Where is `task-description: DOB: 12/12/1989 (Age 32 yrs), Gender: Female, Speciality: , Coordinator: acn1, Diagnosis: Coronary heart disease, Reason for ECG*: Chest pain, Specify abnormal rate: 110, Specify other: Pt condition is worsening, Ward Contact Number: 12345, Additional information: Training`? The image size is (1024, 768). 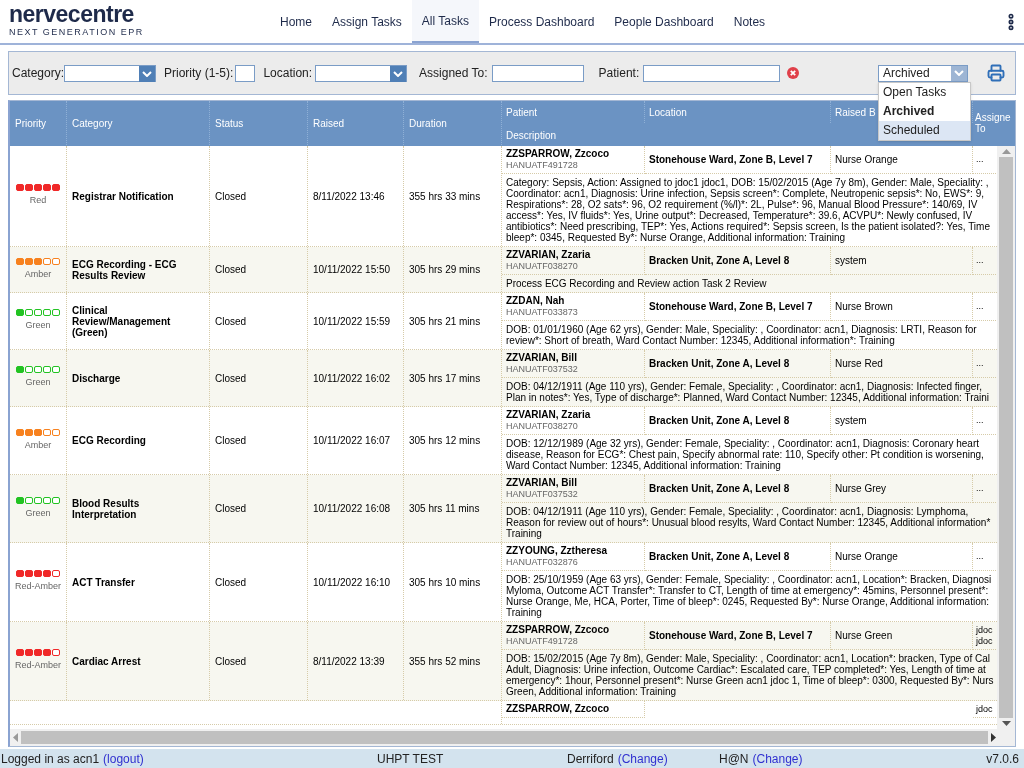
task-description: DOB: 12/12/1989 (Age 32 yrs), Gender: Female, Speciality: , Coordinator: acn1, Diagnosis: Coronary heart disease, Reason for ECG*: Chest pain, Specify abnormal rate: 110, Specify other: Pt condition is worsening, Ward Contact Number: 12345, Additional information: Training is located at coordinates (745, 454).